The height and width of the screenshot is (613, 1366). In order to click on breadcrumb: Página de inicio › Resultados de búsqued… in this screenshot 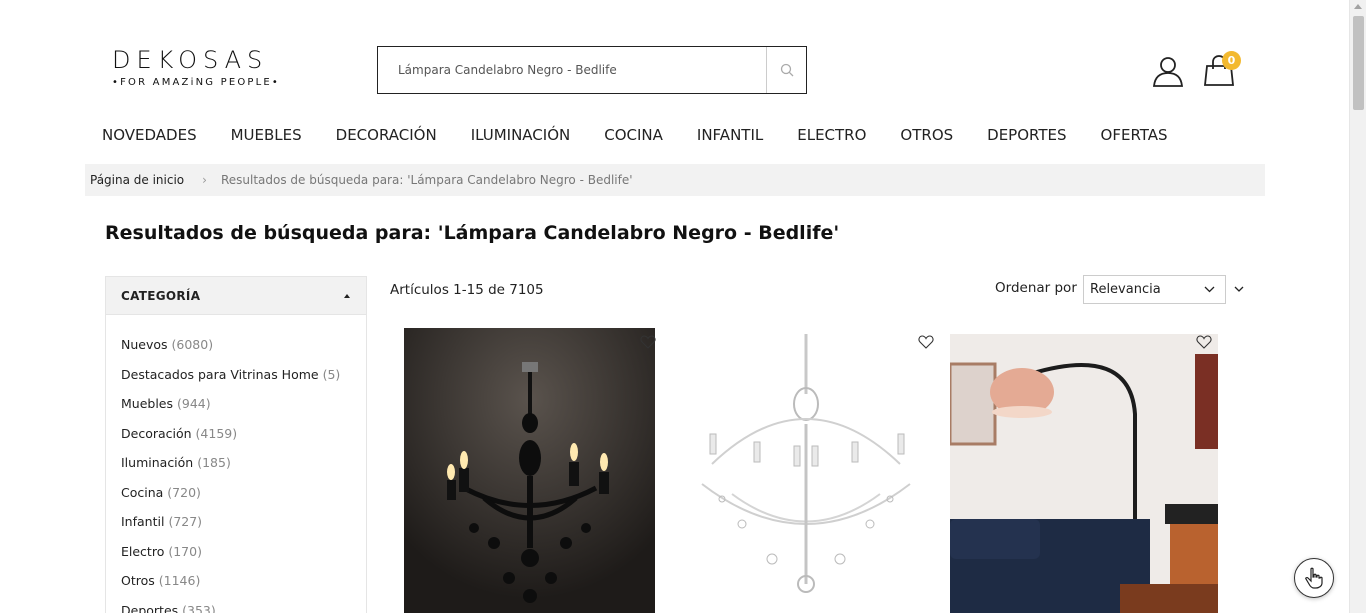, I will do `click(675, 180)`.